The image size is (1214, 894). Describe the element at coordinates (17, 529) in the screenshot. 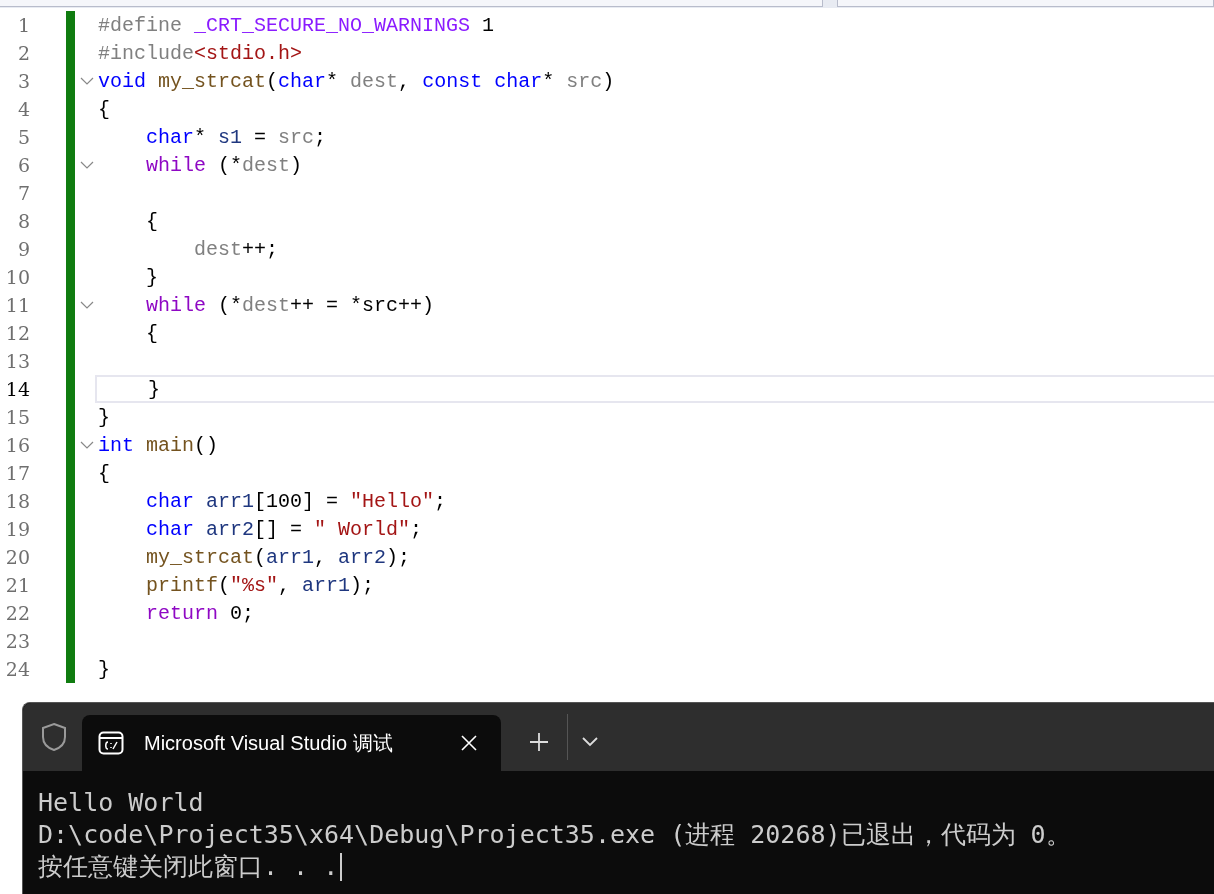

I see `line-number: 19` at that location.